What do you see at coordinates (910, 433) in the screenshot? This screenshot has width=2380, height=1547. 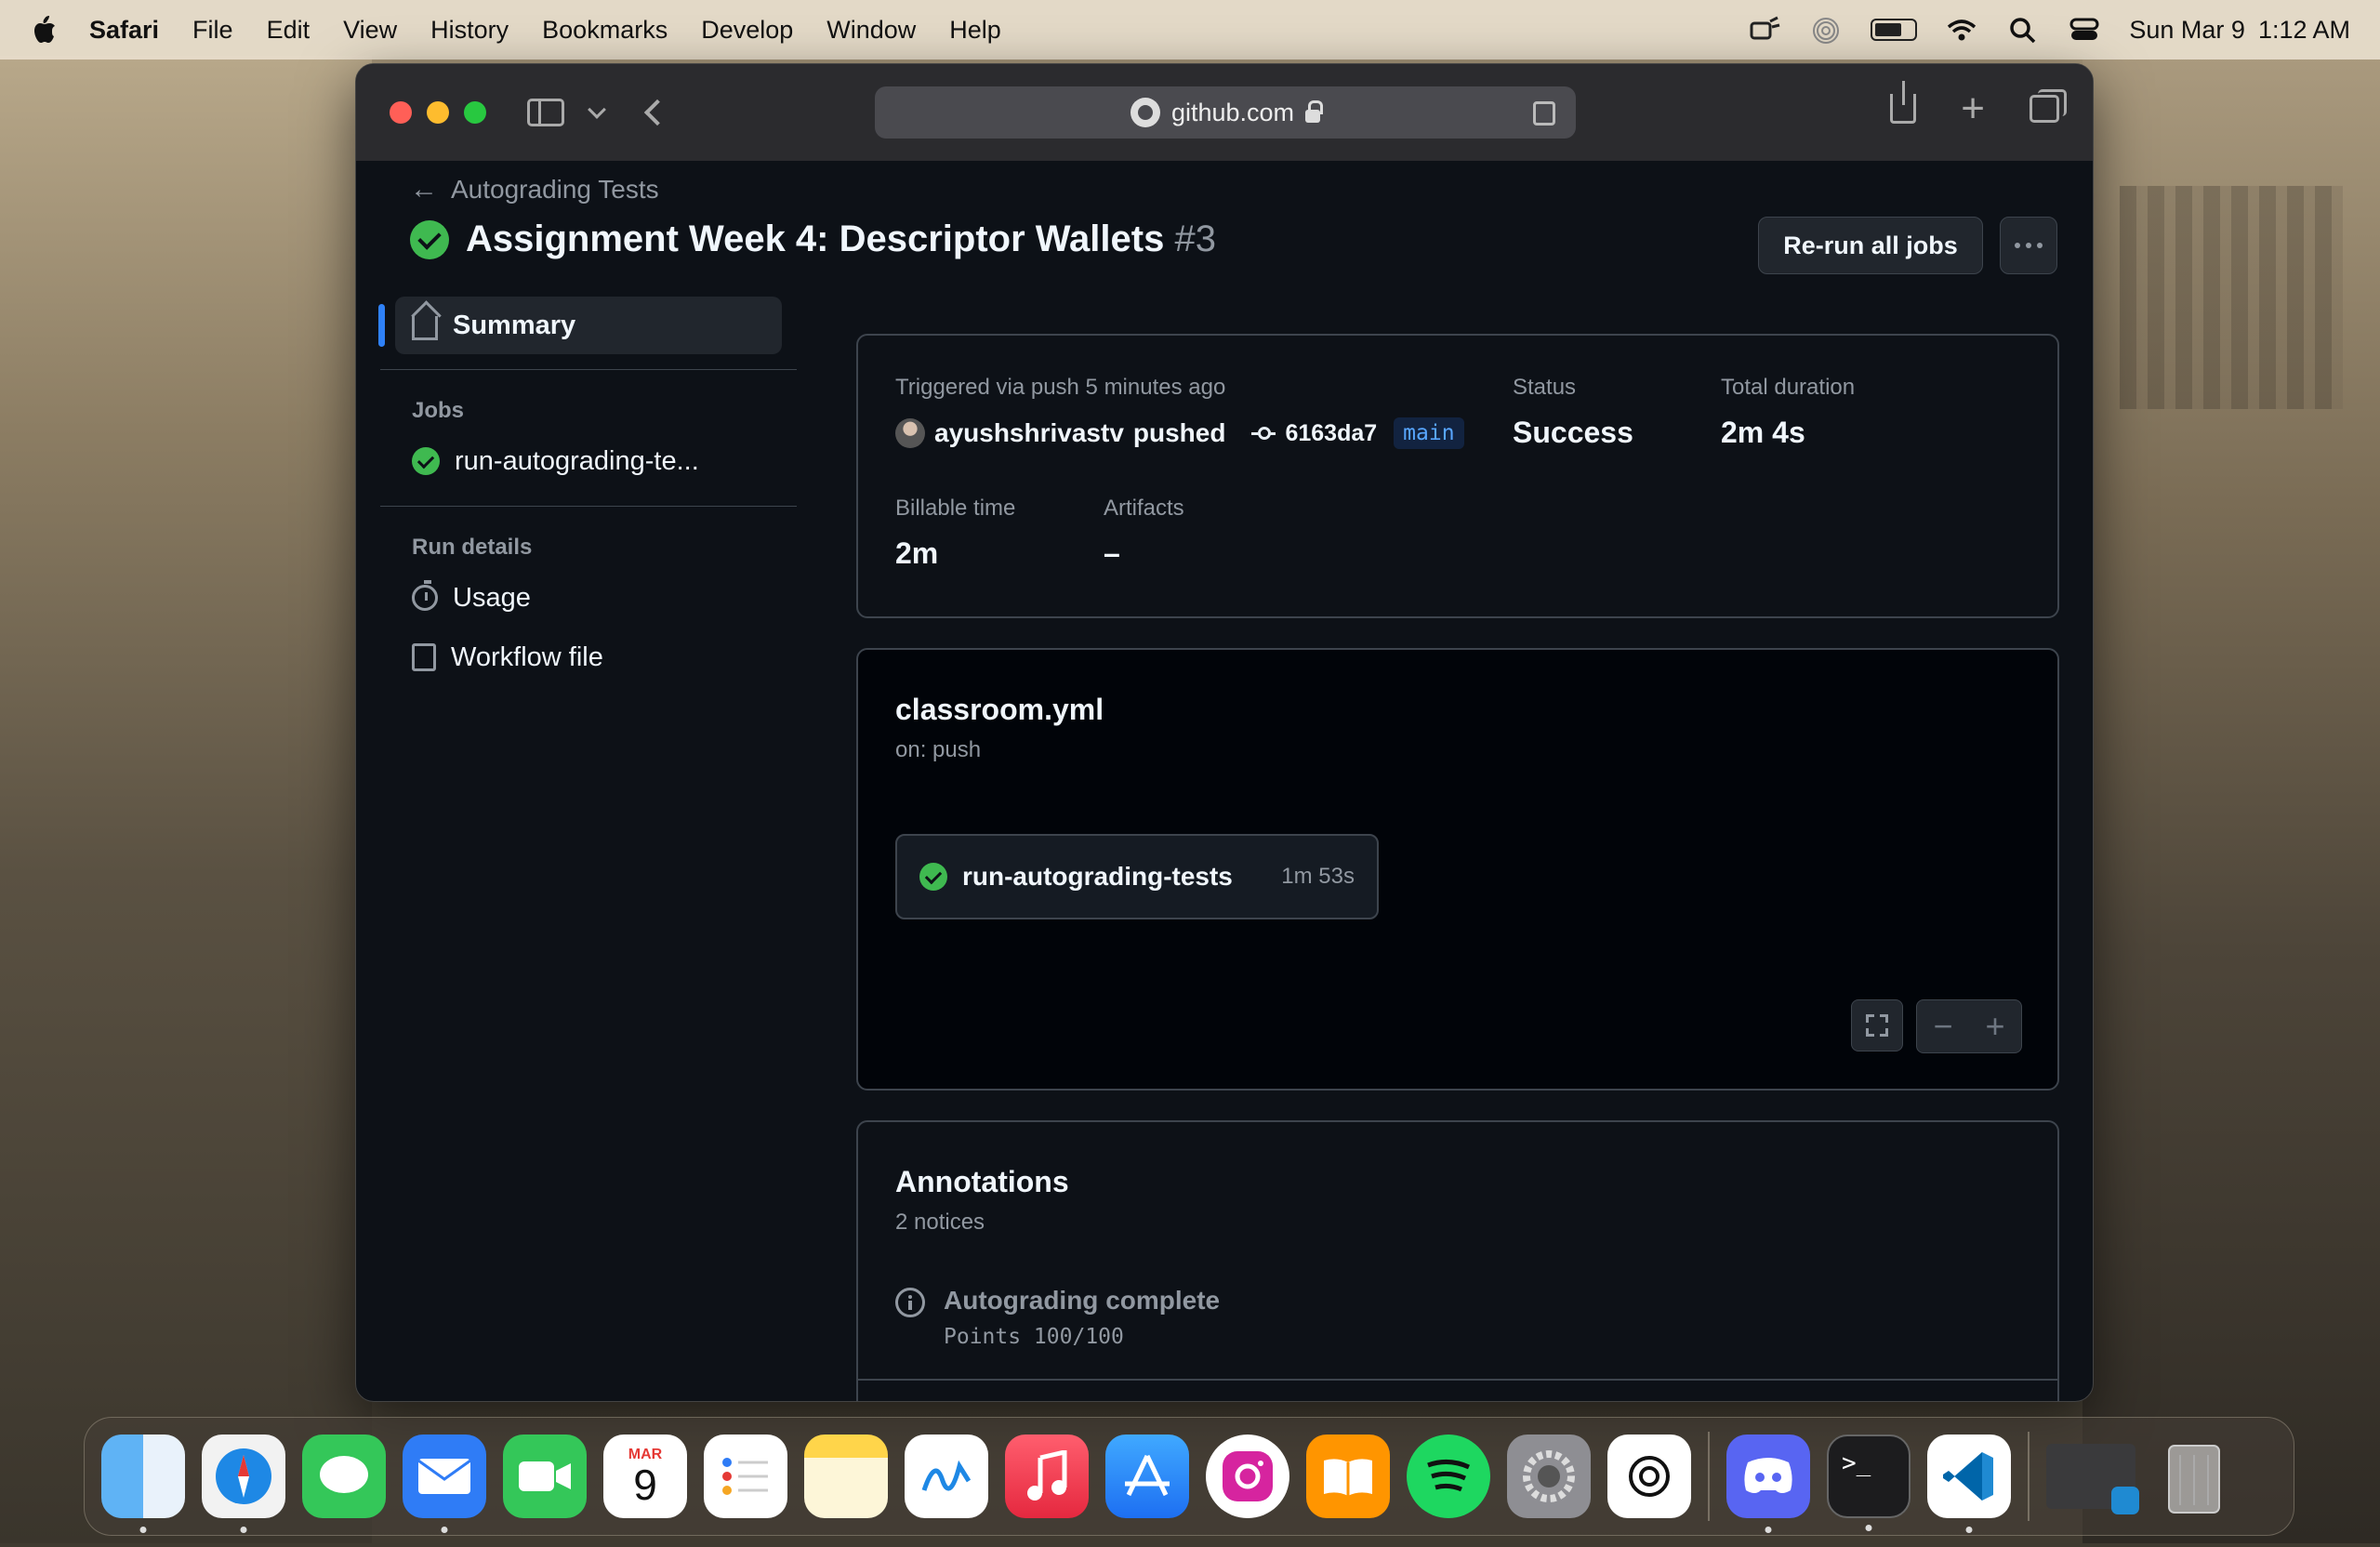 I see `avatar` at bounding box center [910, 433].